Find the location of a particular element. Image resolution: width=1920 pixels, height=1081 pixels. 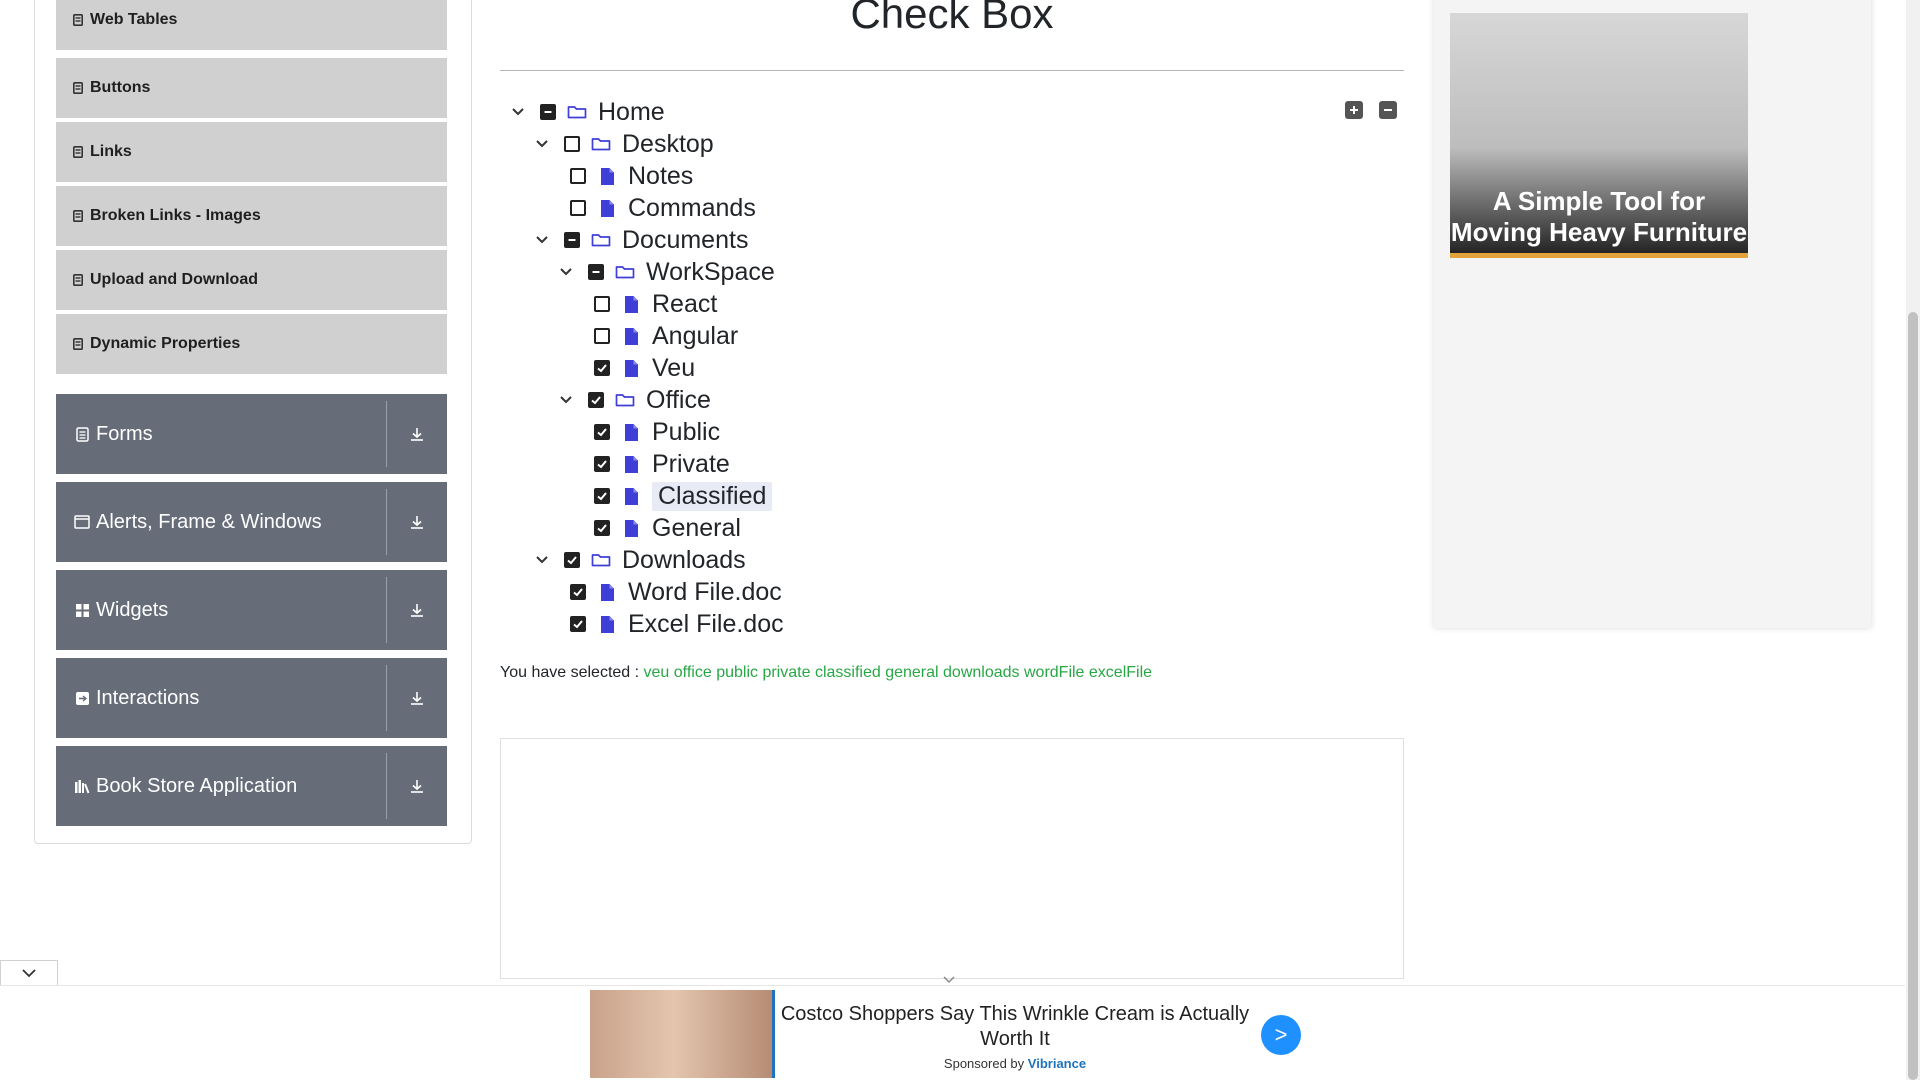

tree-node-label: Classified is located at coordinates (712, 496).